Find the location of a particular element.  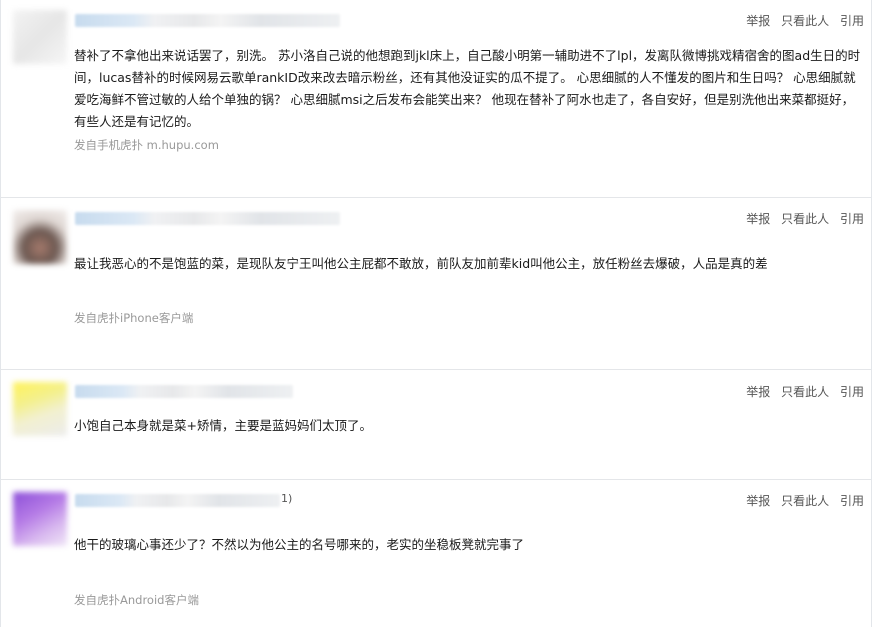

reply-content: 他干的玻璃心事还少了？不然以为他公主的名号哪来的，老实的坐稳板凳就完事了 is located at coordinates (299, 544).